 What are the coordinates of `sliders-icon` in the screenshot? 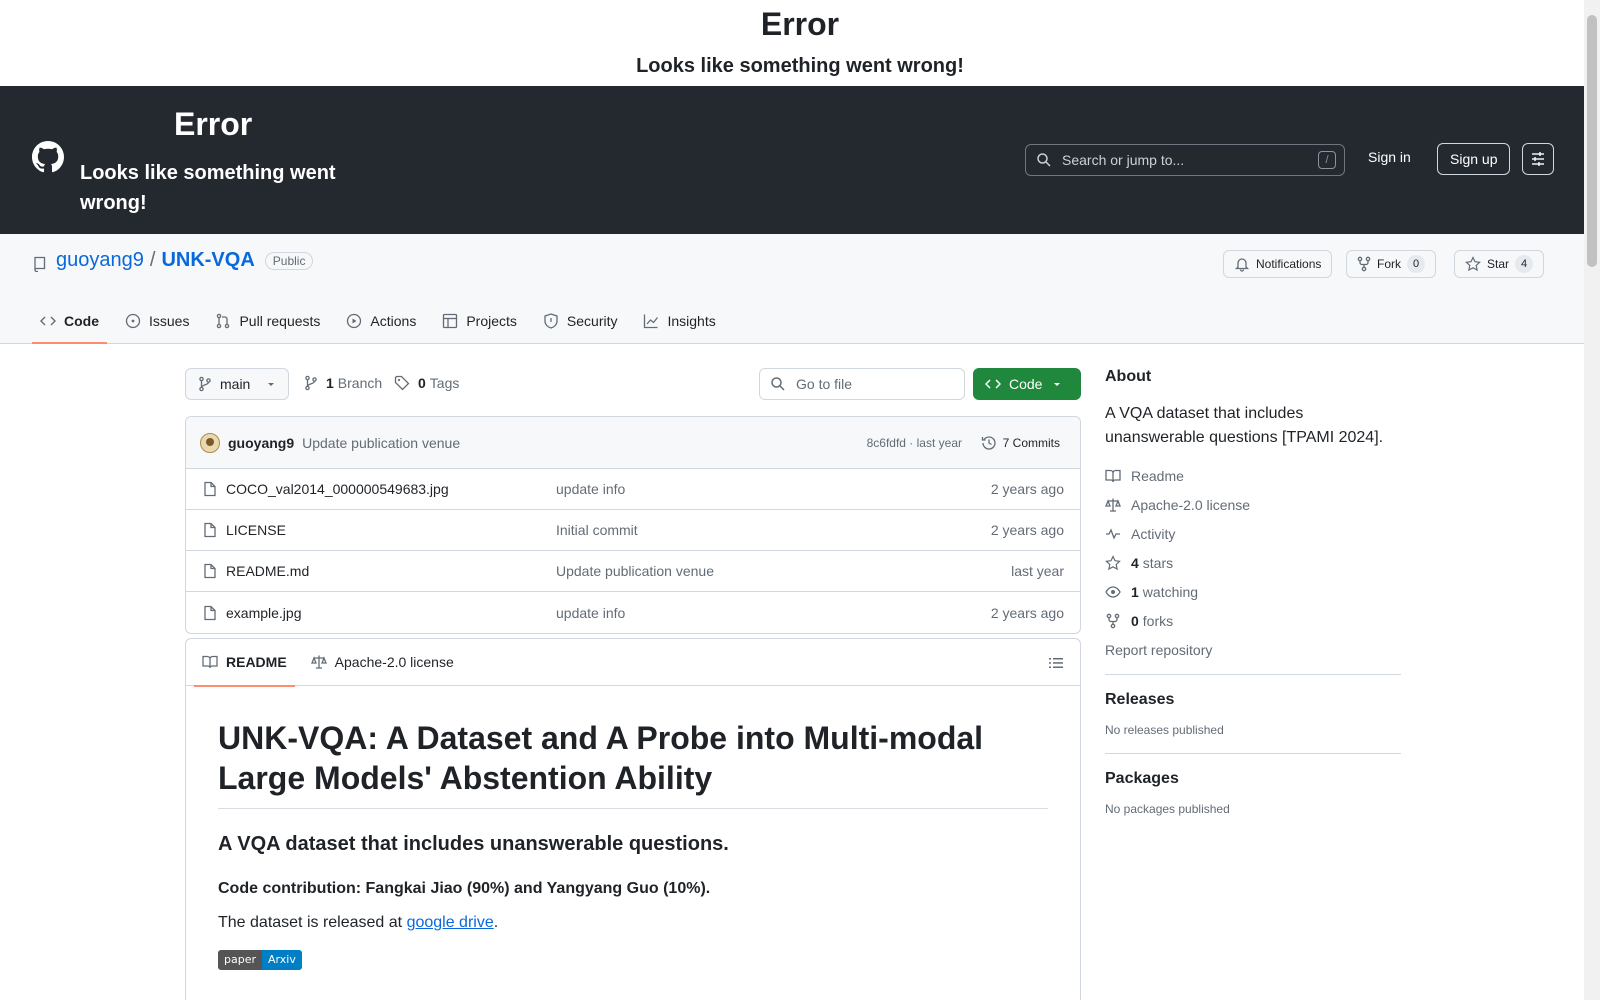 It's located at (1538, 159).